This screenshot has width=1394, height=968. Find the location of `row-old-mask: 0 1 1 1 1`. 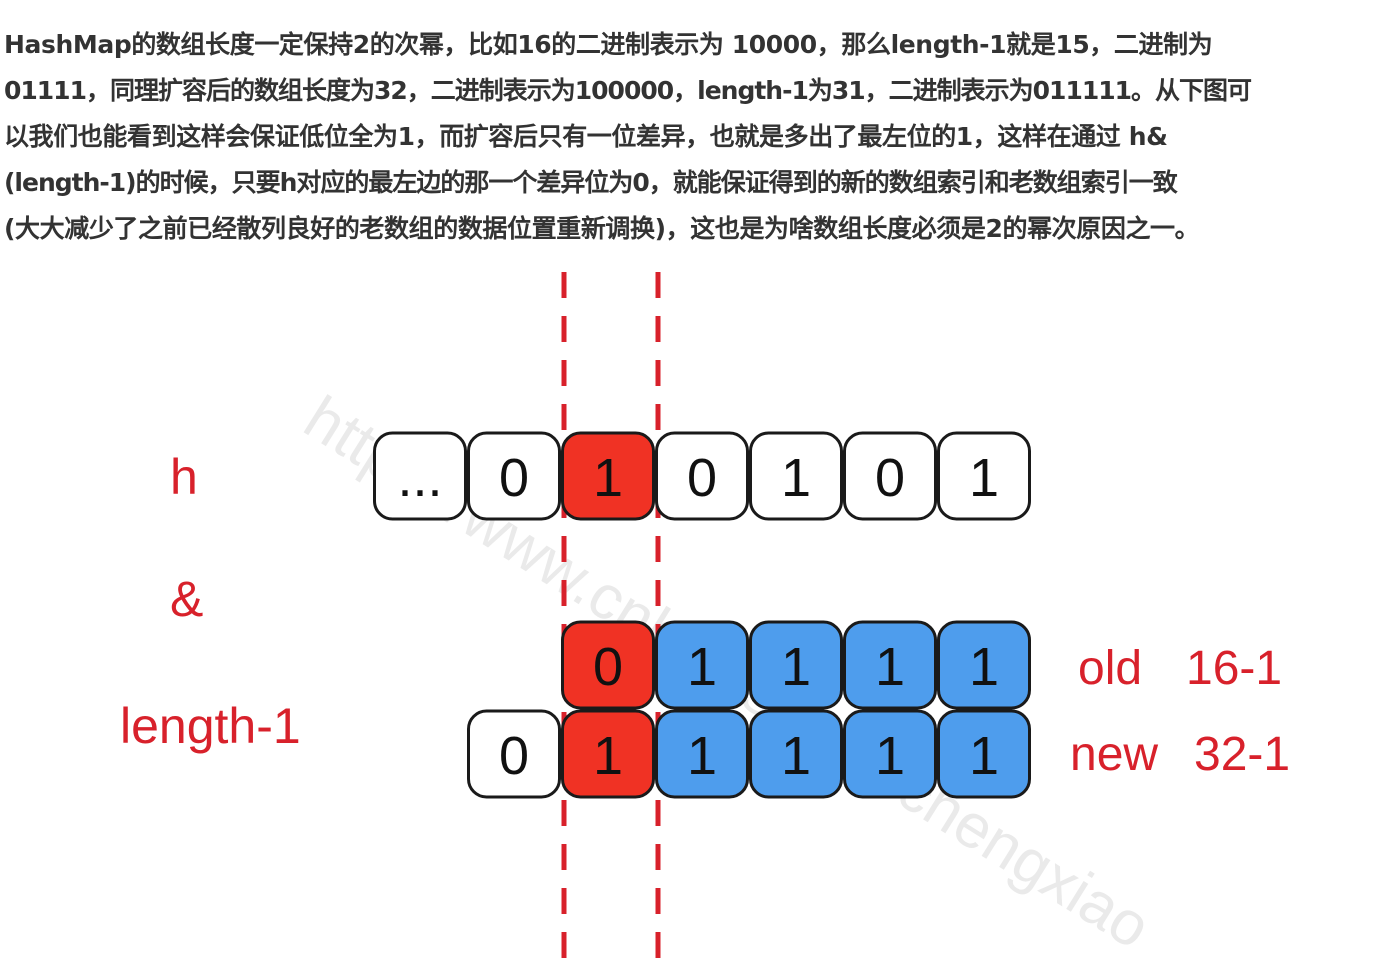

row-old-mask: 0 1 1 1 1 is located at coordinates (796, 665).